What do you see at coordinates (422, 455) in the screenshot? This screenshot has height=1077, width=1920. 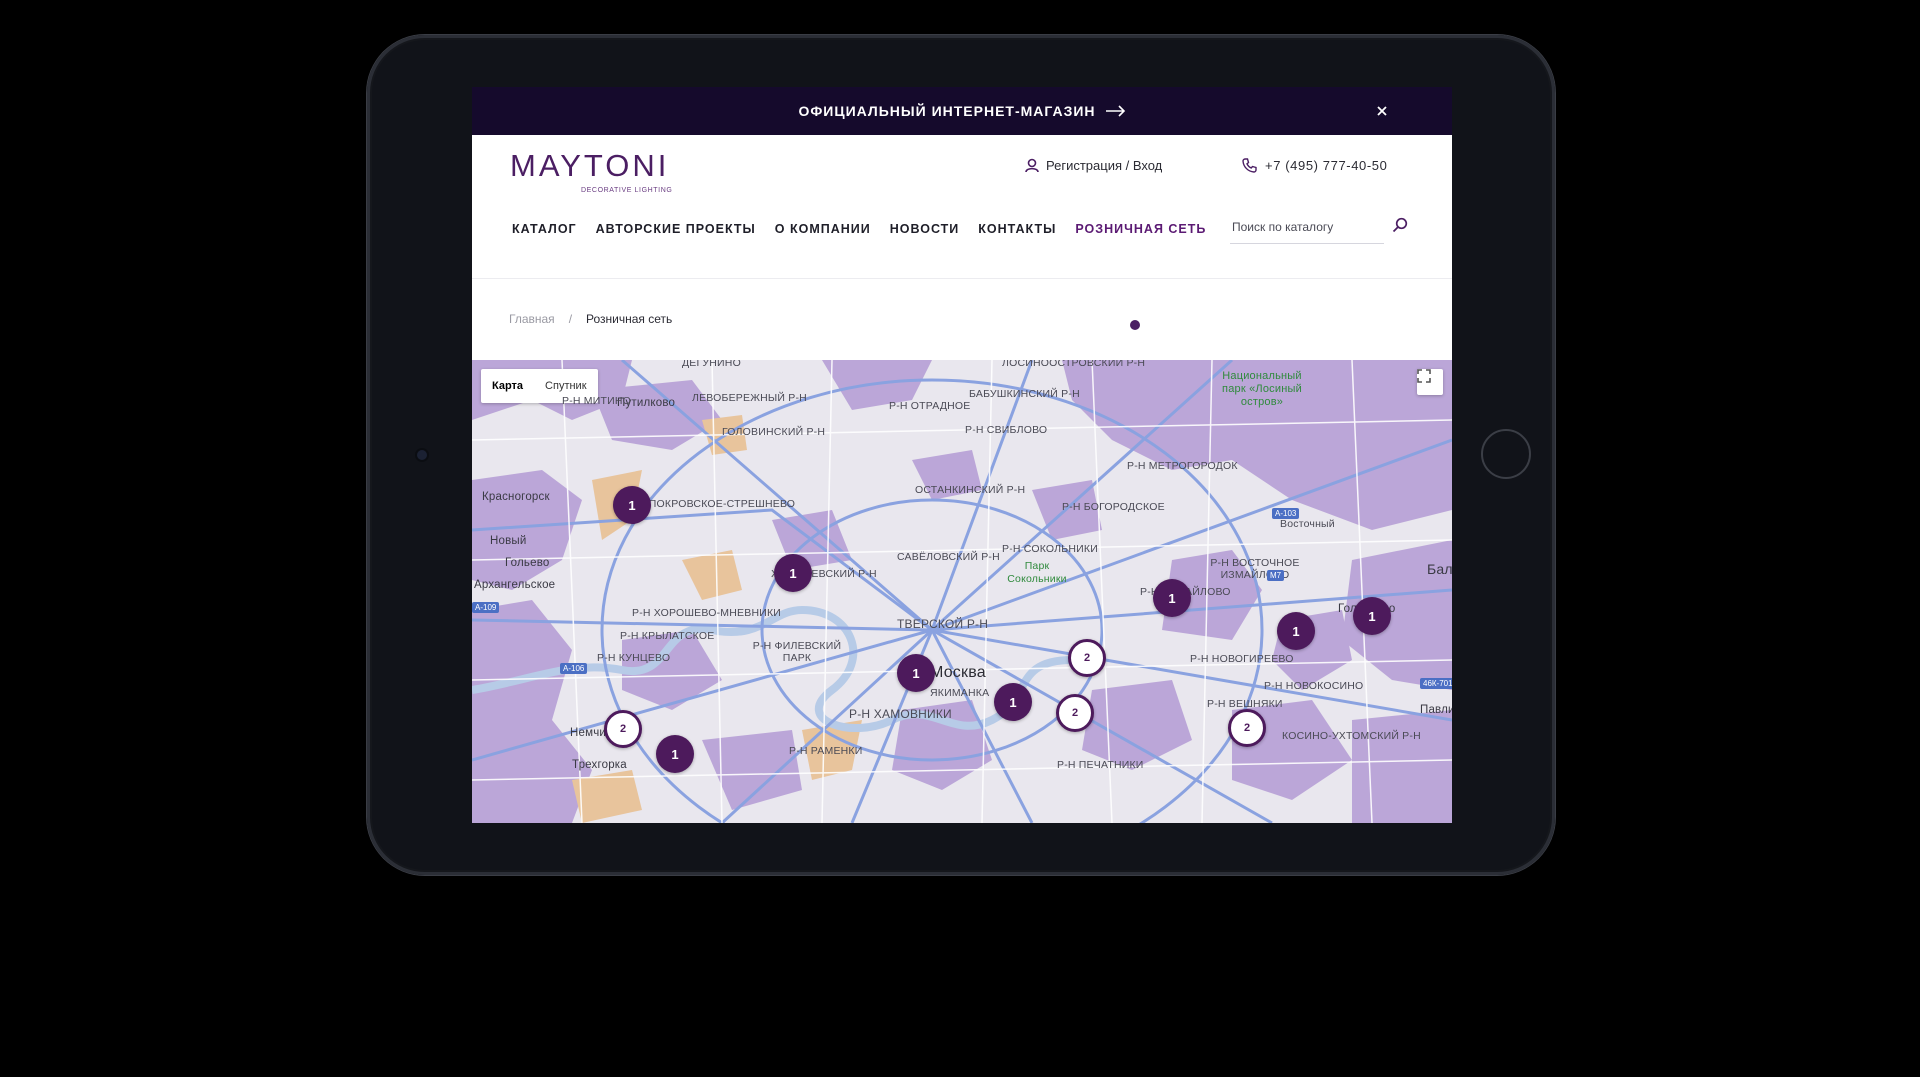 I see `tablet-camera` at bounding box center [422, 455].